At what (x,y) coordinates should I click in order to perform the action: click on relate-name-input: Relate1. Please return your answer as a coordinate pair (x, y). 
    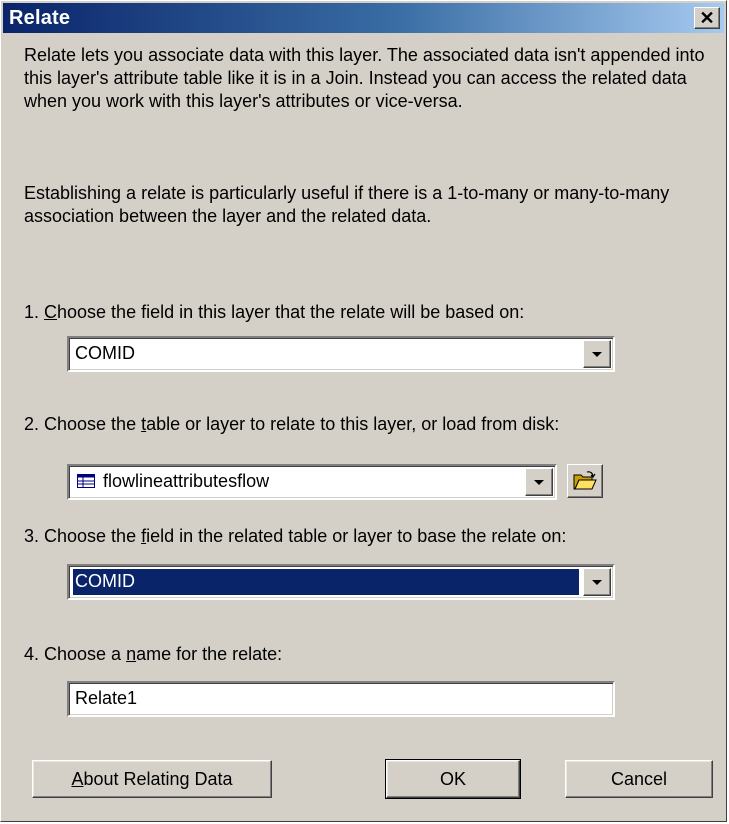
    Looking at the image, I should click on (341, 699).